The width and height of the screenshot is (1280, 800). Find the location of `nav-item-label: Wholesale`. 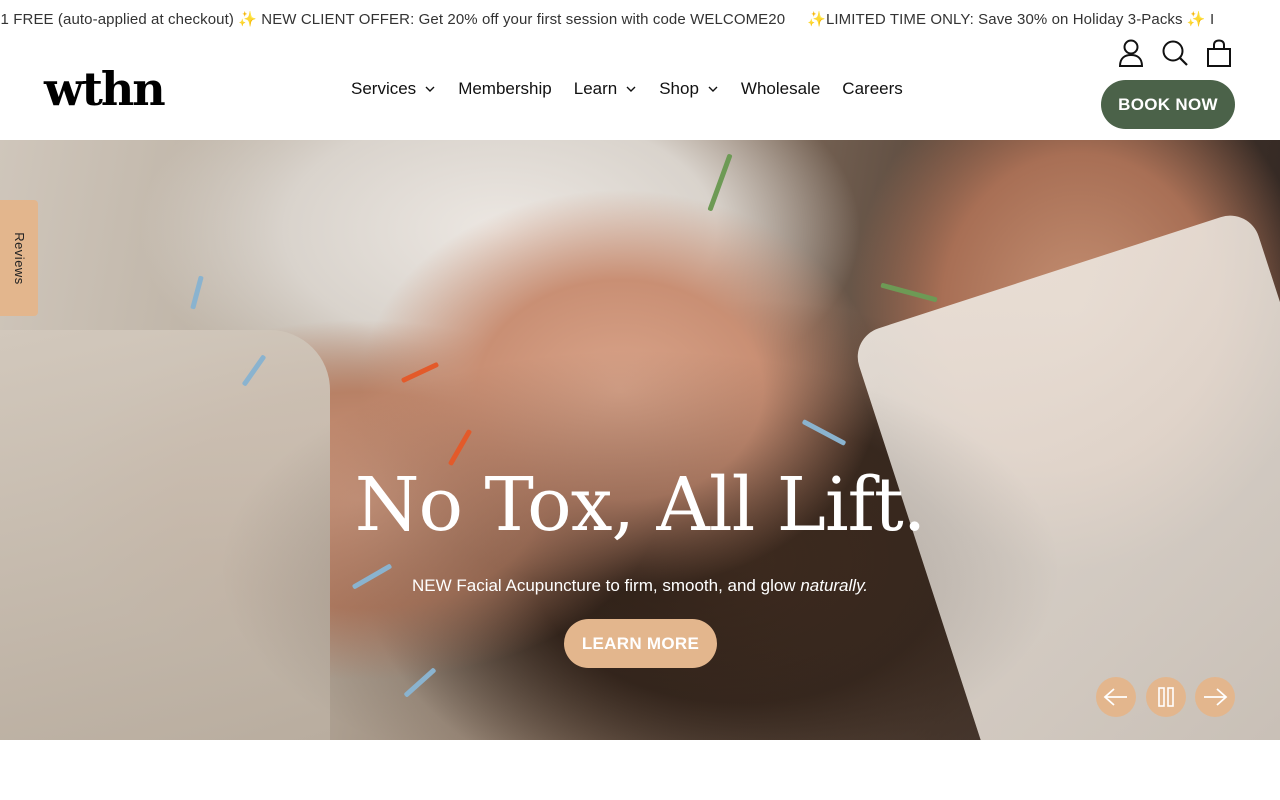

nav-item-label: Wholesale is located at coordinates (780, 88).